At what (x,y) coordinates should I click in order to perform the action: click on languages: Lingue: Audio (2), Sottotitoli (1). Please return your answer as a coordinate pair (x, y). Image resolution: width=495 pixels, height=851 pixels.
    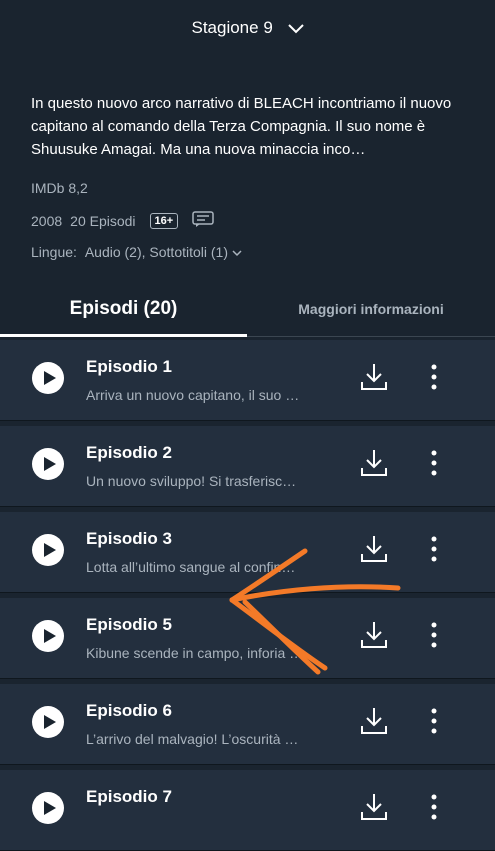
    Looking at the image, I should click on (136, 252).